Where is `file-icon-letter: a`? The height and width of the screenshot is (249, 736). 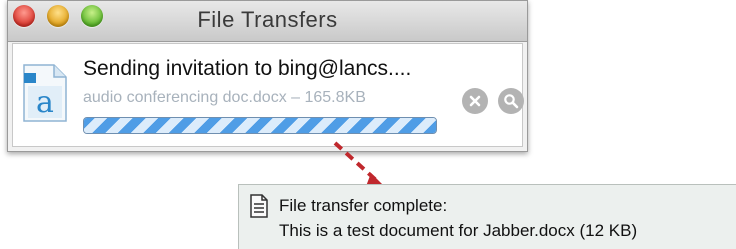
file-icon-letter: a is located at coordinates (45, 102).